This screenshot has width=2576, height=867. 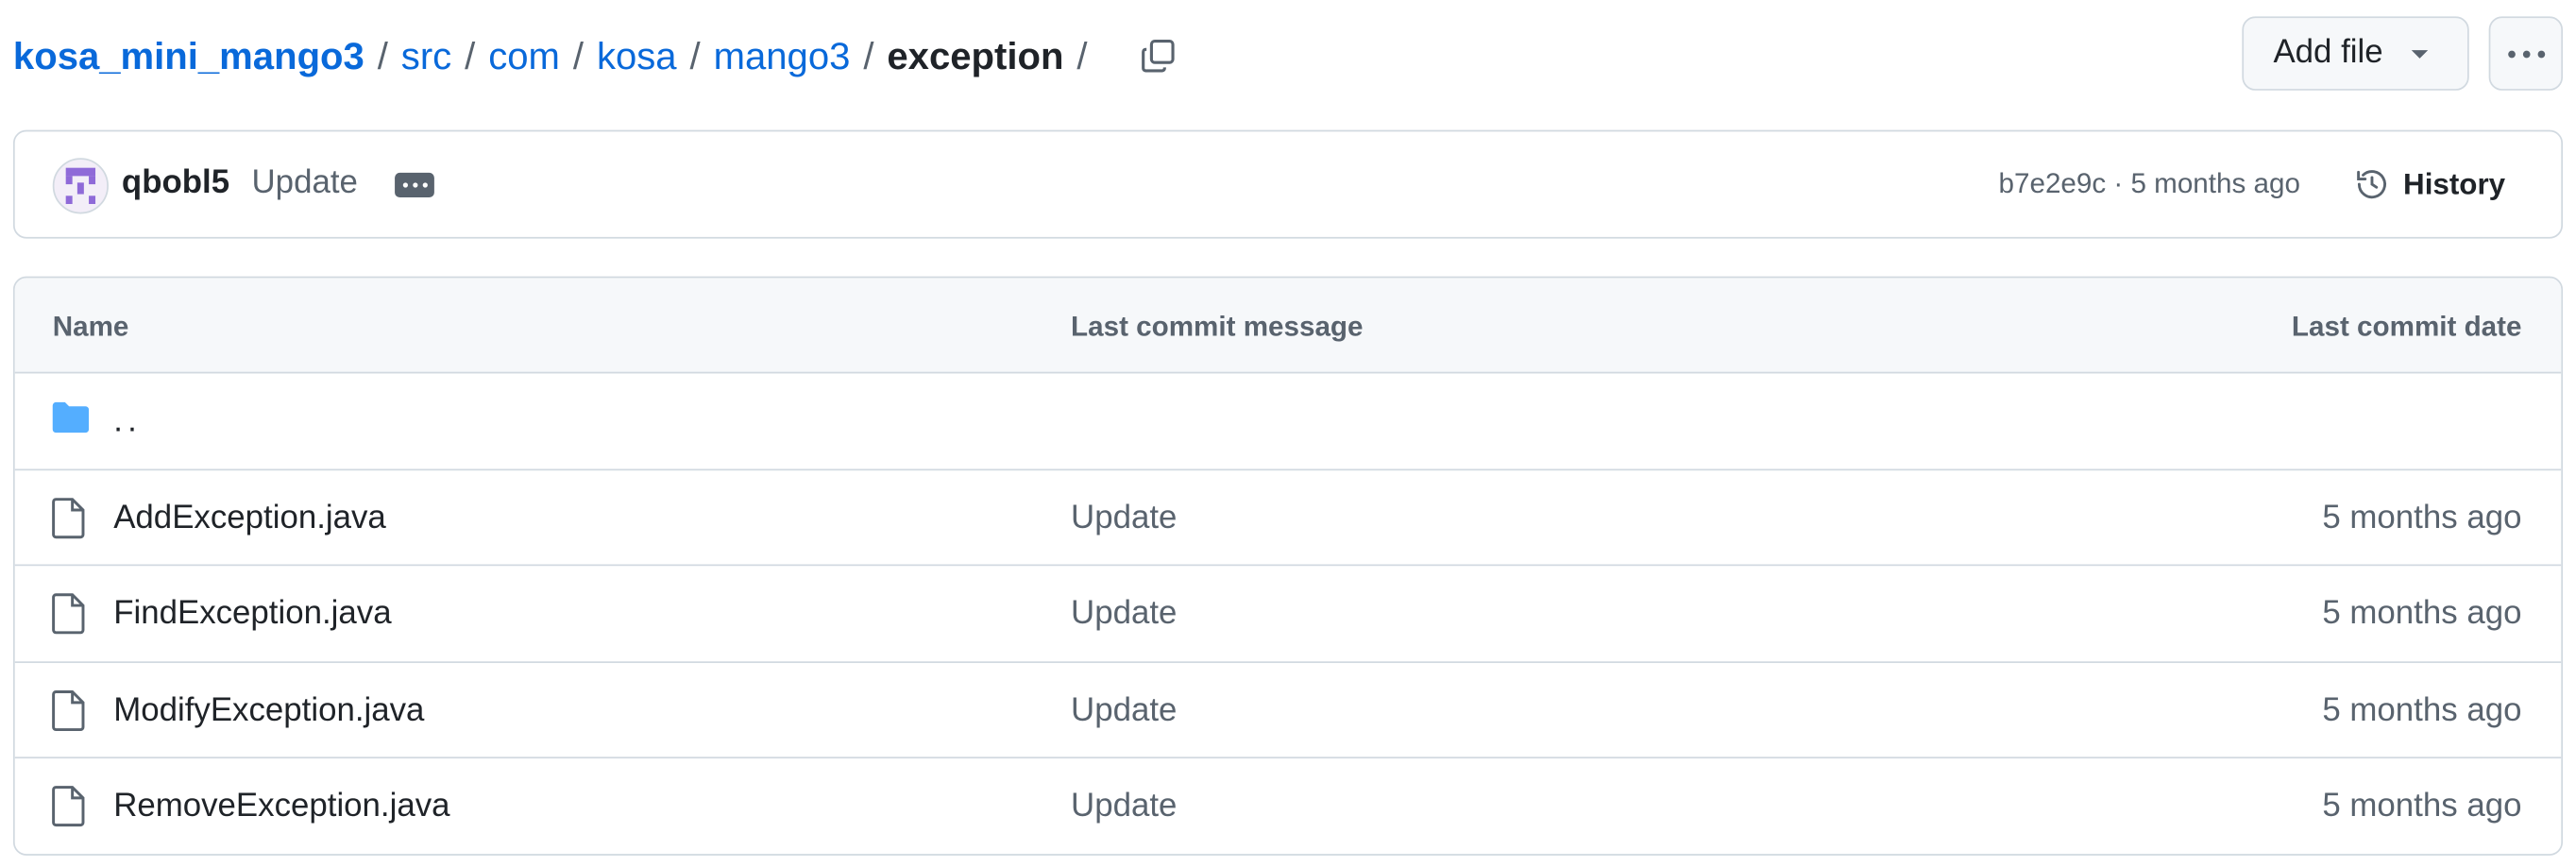 What do you see at coordinates (2406, 327) in the screenshot?
I see `header-last-commit-date: Last commit date` at bounding box center [2406, 327].